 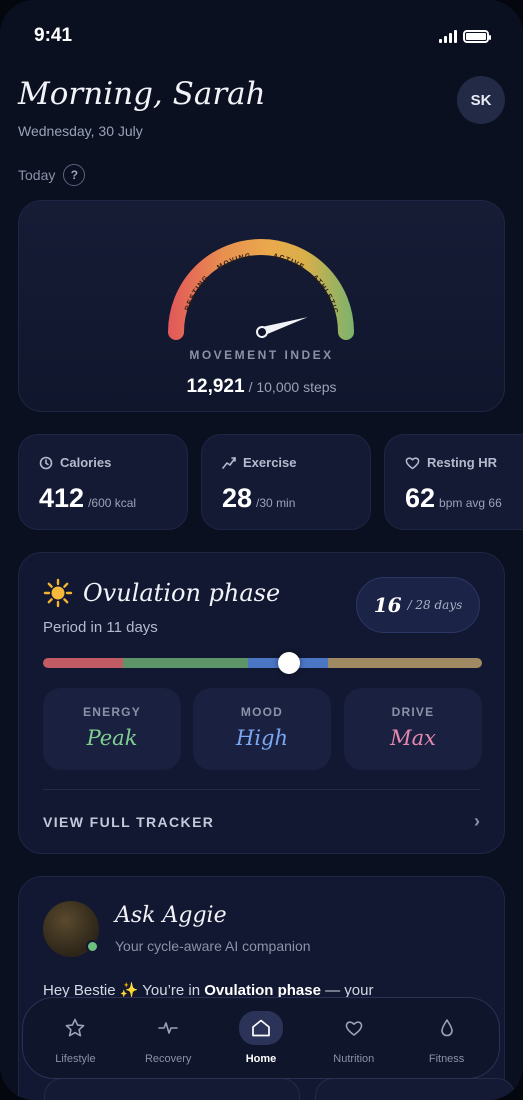 What do you see at coordinates (405, 663) in the screenshot?
I see `luteal-segment` at bounding box center [405, 663].